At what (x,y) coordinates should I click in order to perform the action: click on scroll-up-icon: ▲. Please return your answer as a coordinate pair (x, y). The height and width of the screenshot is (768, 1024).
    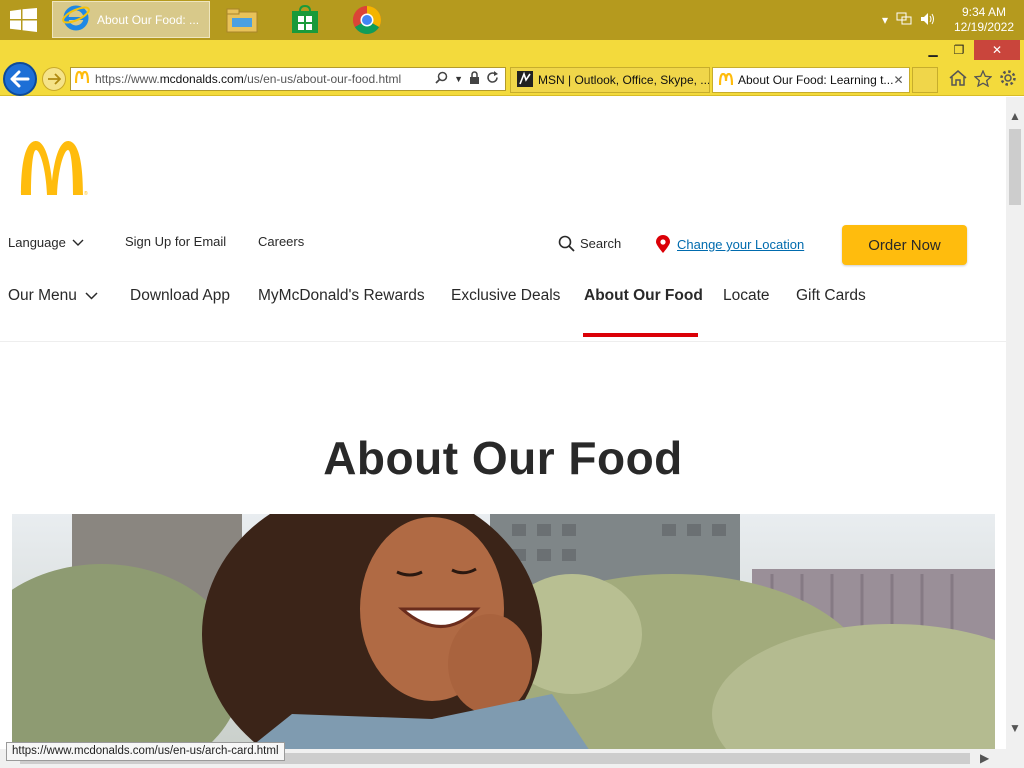
    Looking at the image, I should click on (1015, 116).